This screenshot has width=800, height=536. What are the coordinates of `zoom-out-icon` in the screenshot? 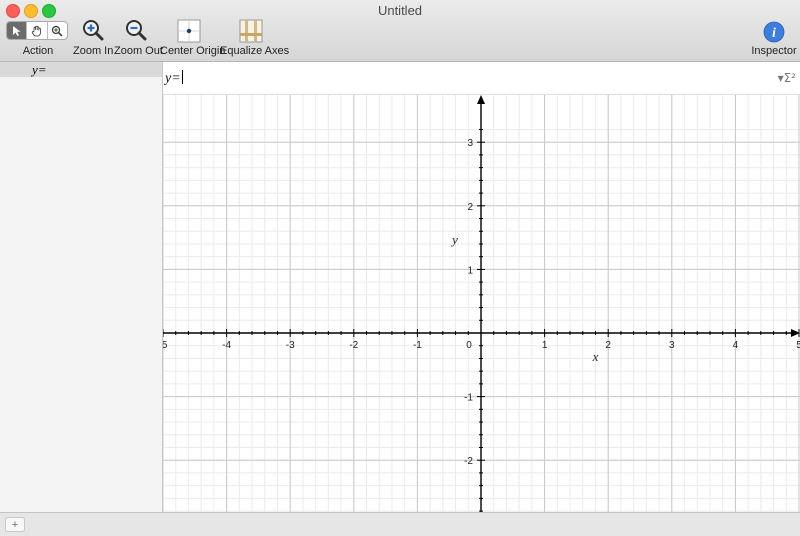 It's located at (136, 30).